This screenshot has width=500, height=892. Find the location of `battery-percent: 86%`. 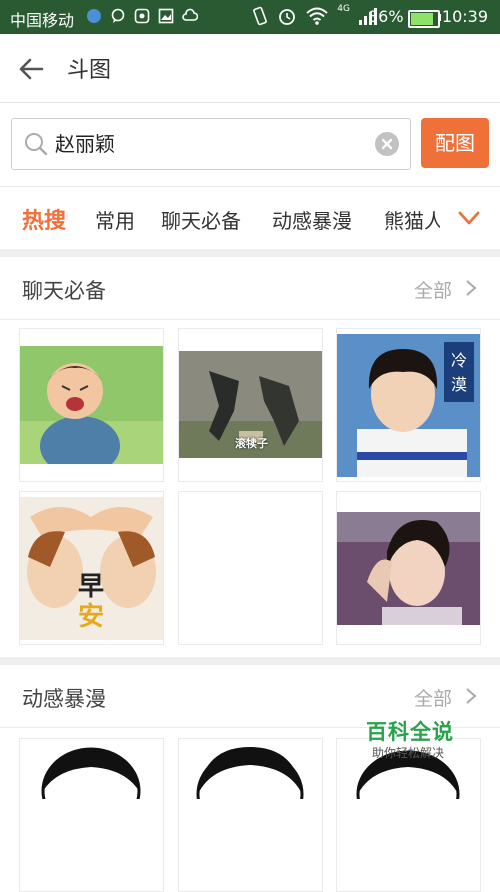

battery-percent: 86% is located at coordinates (386, 16).